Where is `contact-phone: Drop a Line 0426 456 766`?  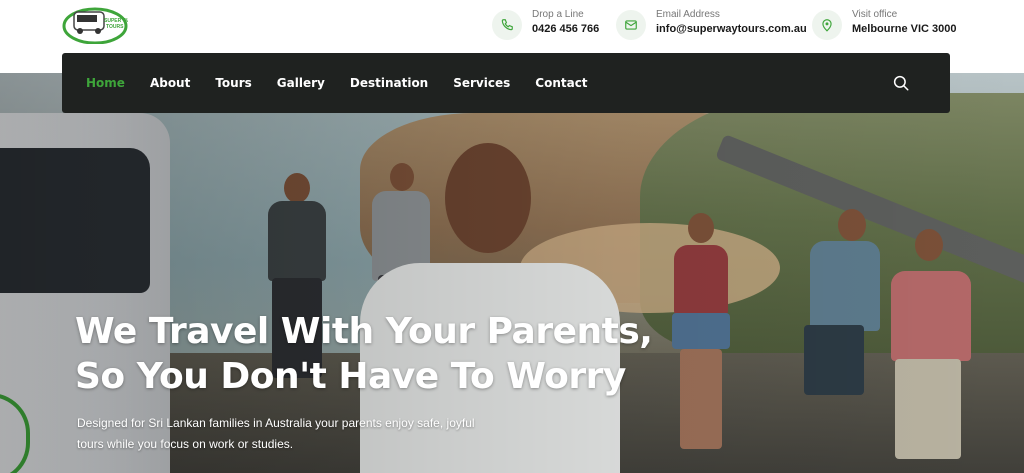
contact-phone: Drop a Line 0426 456 766 is located at coordinates (545, 24).